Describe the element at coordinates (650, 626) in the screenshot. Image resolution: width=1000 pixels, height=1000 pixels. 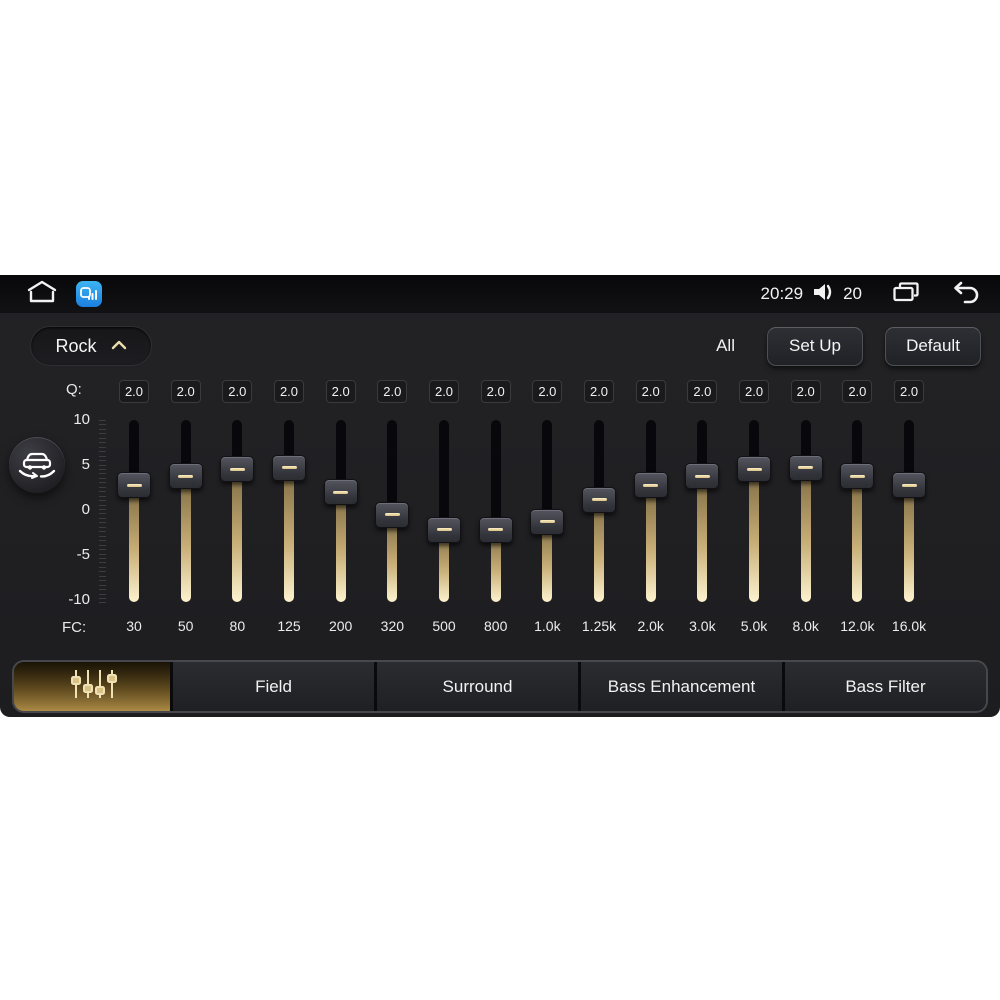
I see `band-frequency-label: 2.0k` at that location.